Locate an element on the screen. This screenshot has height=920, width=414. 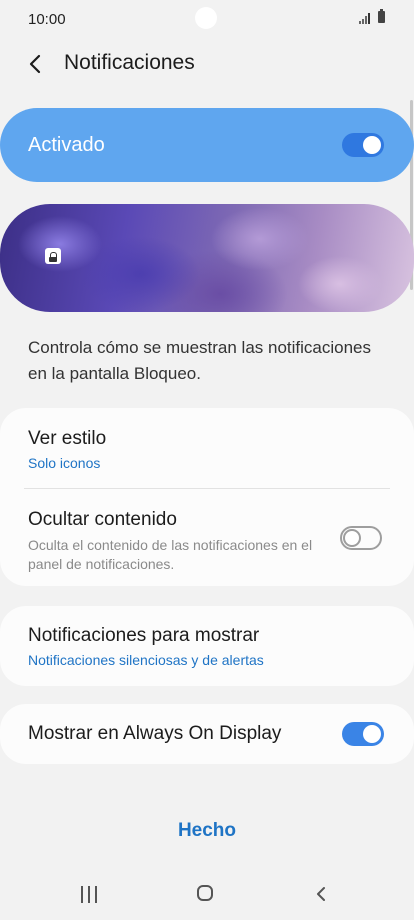
notifications-to-show-title: Notificaciones para mostrar is located at coordinates (144, 635).